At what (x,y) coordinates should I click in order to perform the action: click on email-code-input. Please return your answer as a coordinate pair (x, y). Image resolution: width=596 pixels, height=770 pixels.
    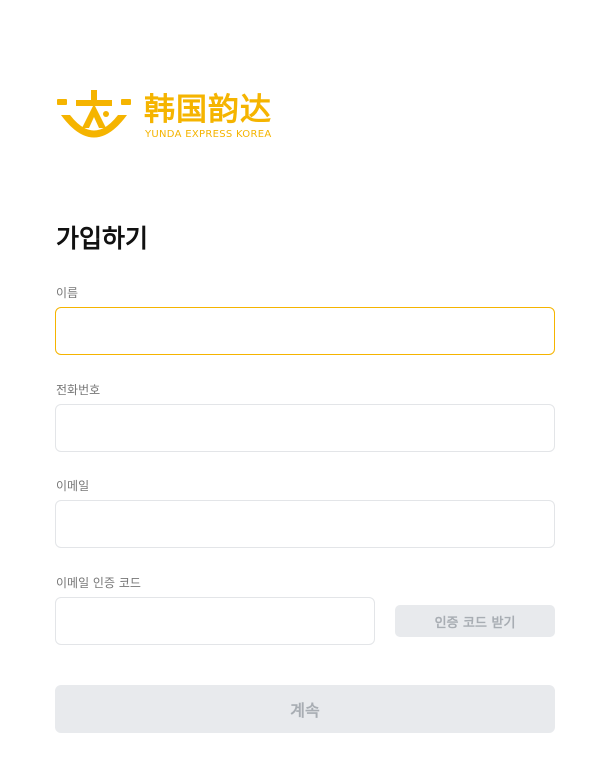
    Looking at the image, I should click on (215, 621).